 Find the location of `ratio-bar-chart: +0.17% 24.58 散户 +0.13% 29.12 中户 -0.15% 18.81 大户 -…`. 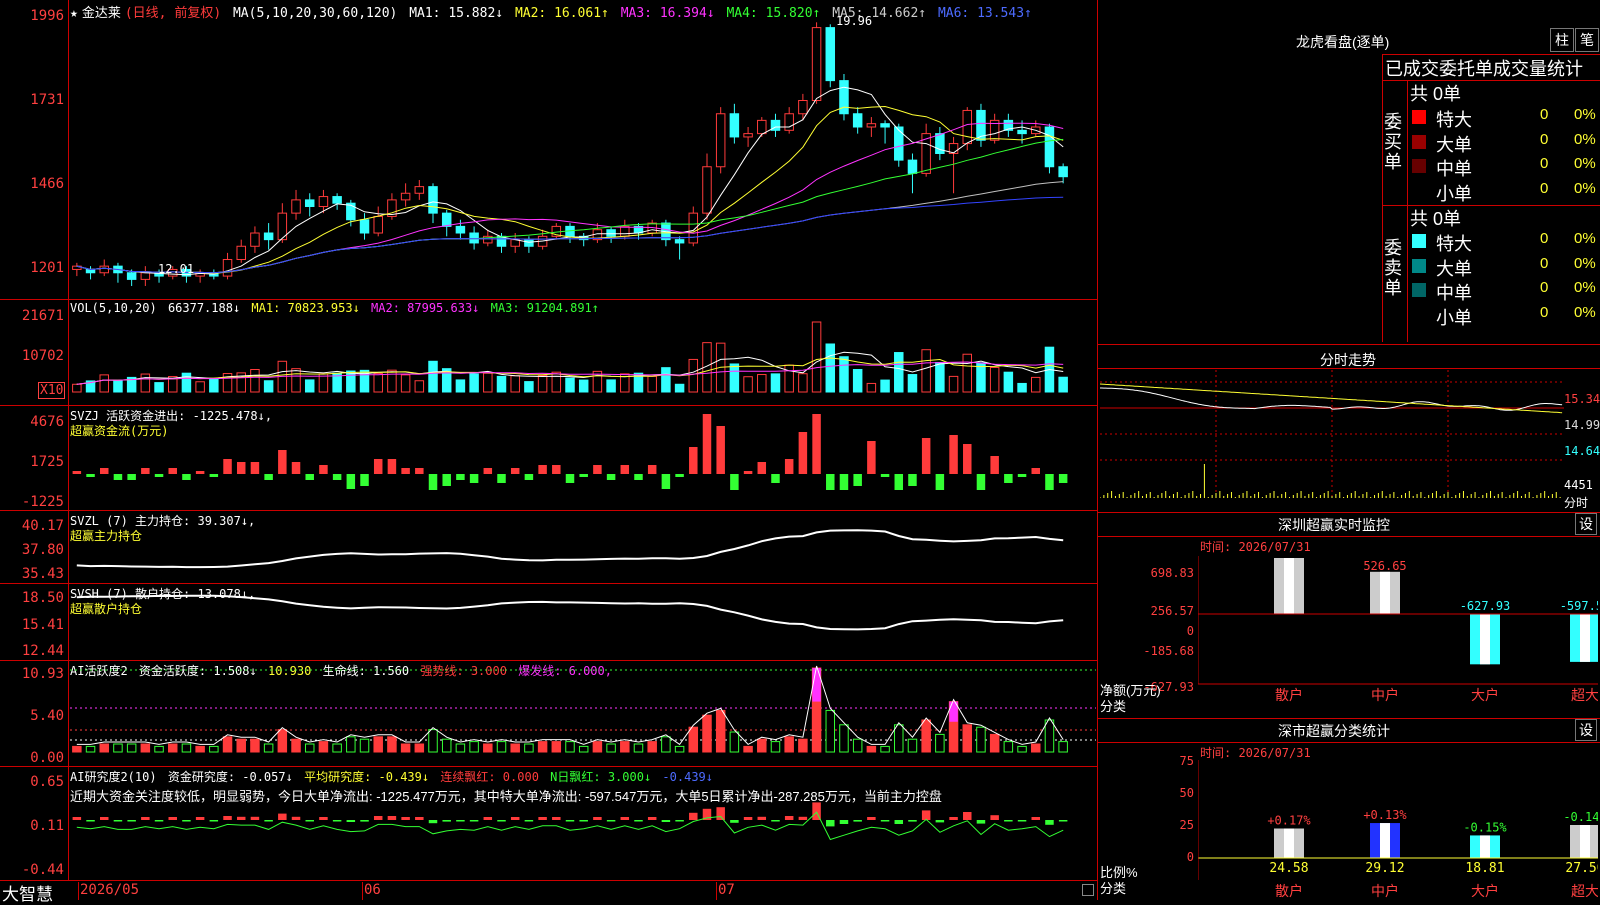

ratio-bar-chart: +0.17% 24.58 散户 +0.13% 29.12 中户 -0.15% 18.81 大户 -… is located at coordinates (1398, 830).